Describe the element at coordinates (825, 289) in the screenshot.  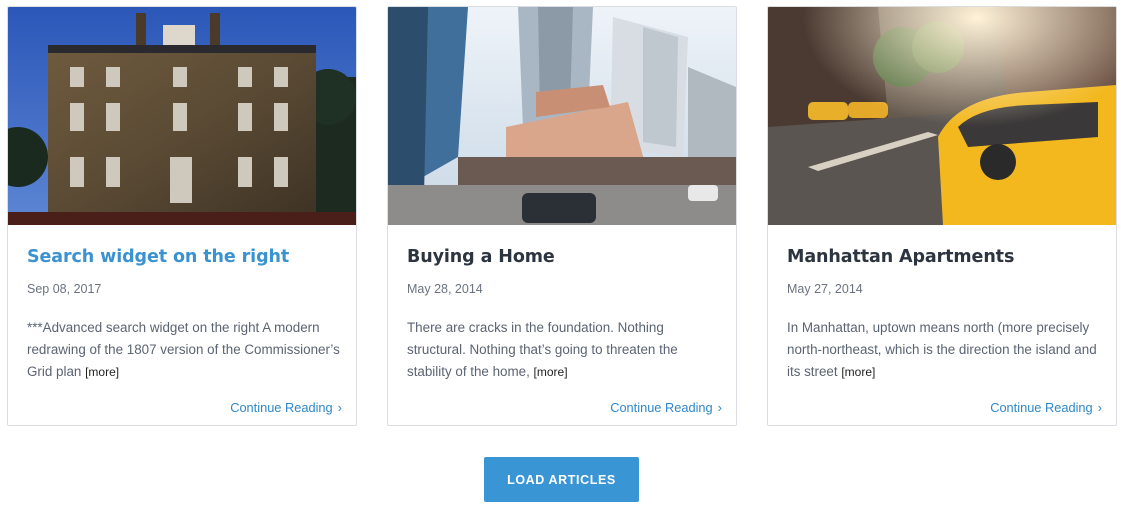
I see `article-date: May 27, 2014` at that location.